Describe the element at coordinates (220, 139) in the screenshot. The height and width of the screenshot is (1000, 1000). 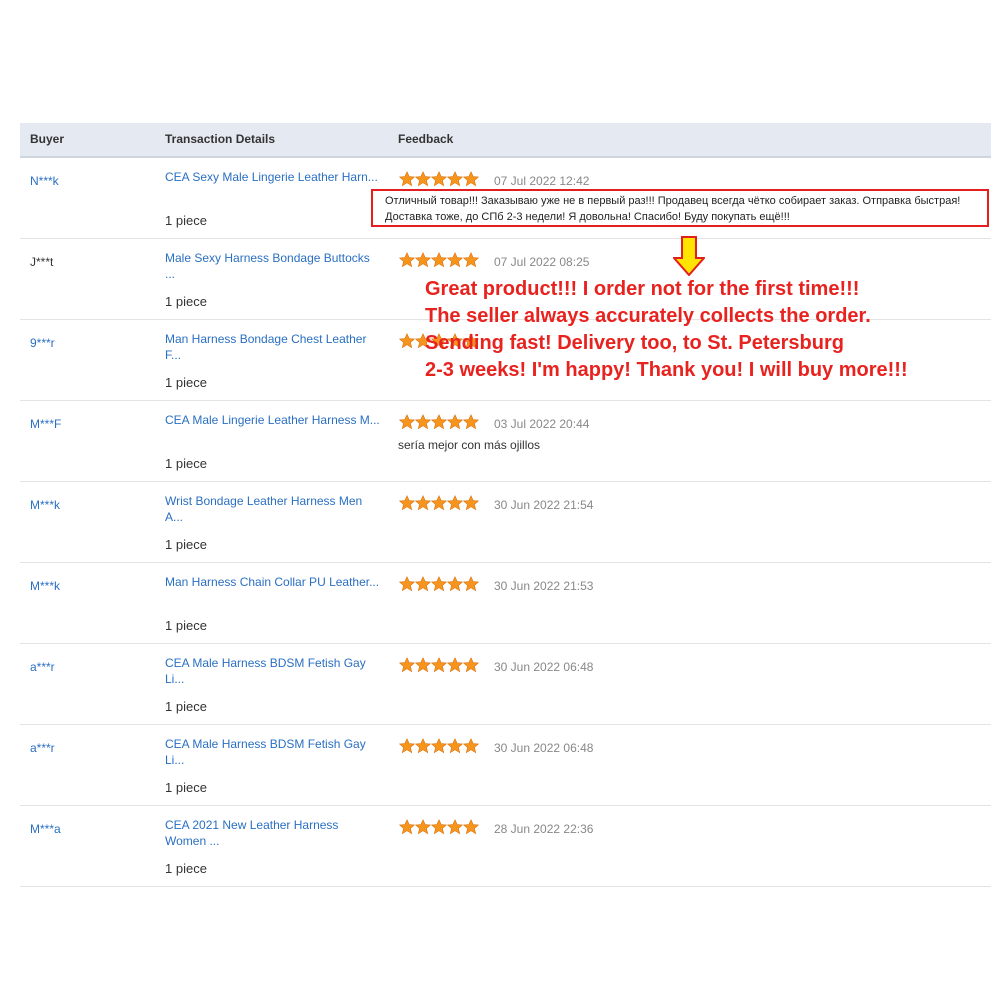
I see `header-transaction-details: Transaction Details` at that location.